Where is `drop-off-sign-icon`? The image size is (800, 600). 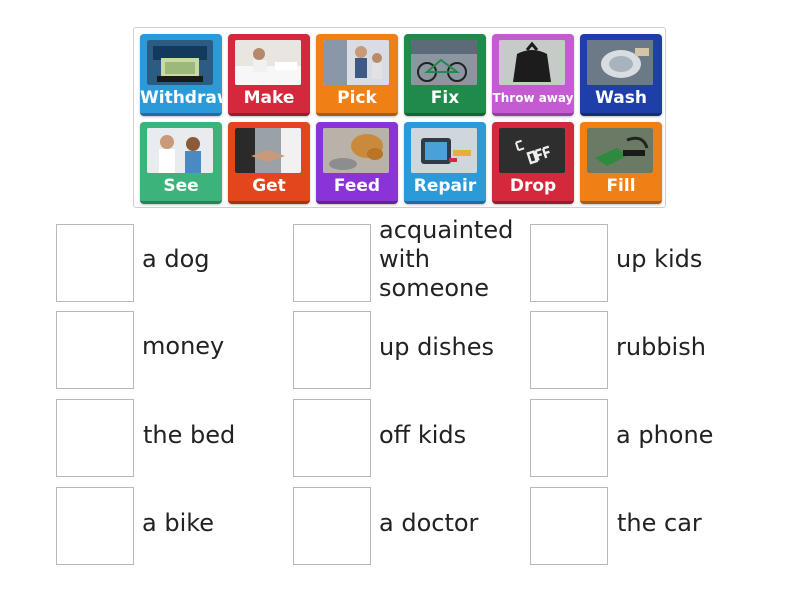 drop-off-sign-icon is located at coordinates (532, 150).